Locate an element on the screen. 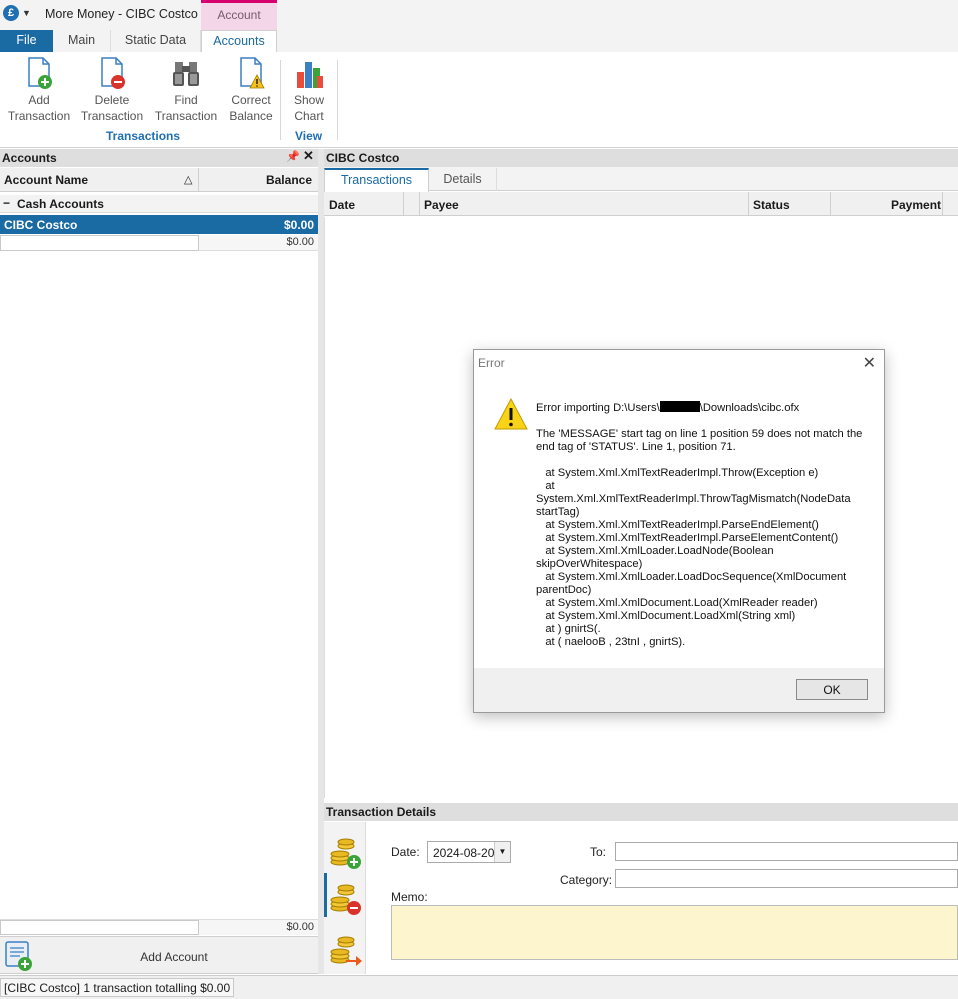  pin-icon: 📌 is located at coordinates (293, 156).